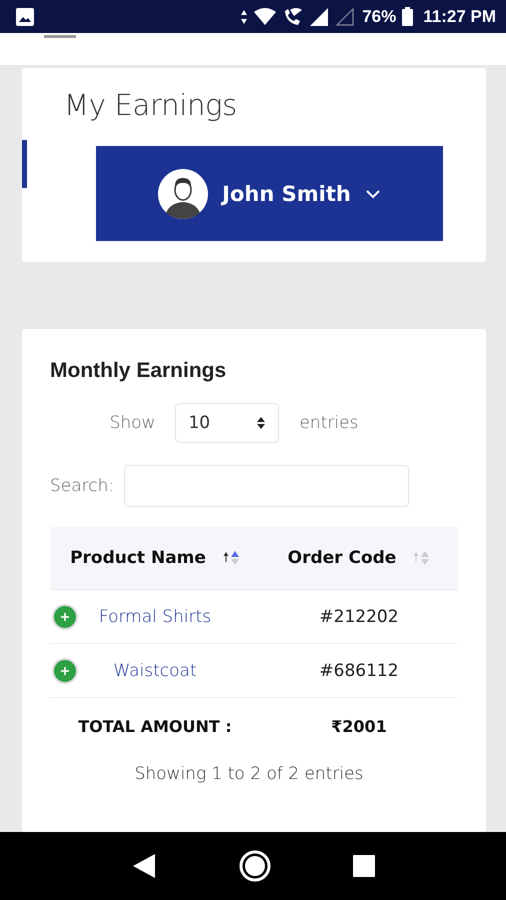 The height and width of the screenshot is (900, 506). Describe the element at coordinates (359, 670) in the screenshot. I see `order-code: #686112` at that location.